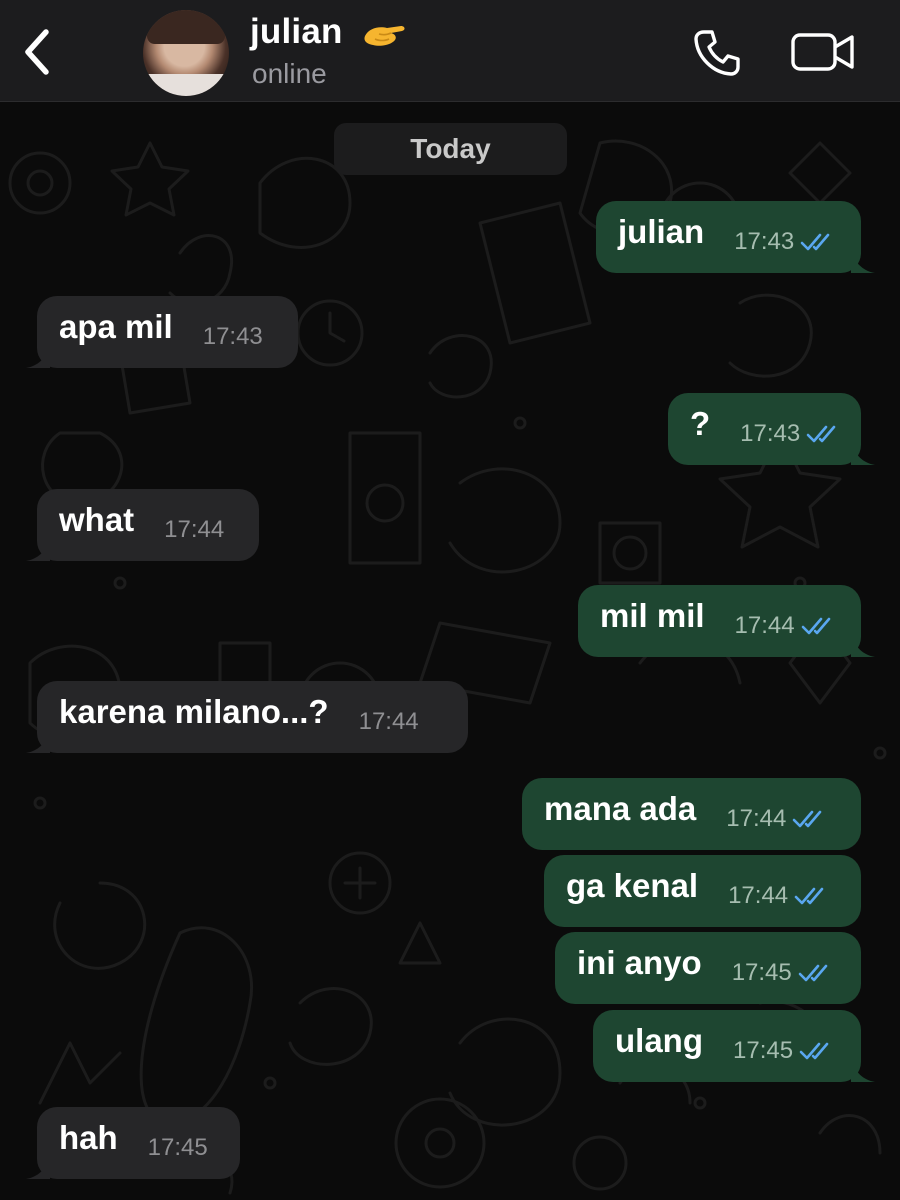 This screenshot has width=900, height=1200. I want to click on message-text: karena milano...?, so click(194, 711).